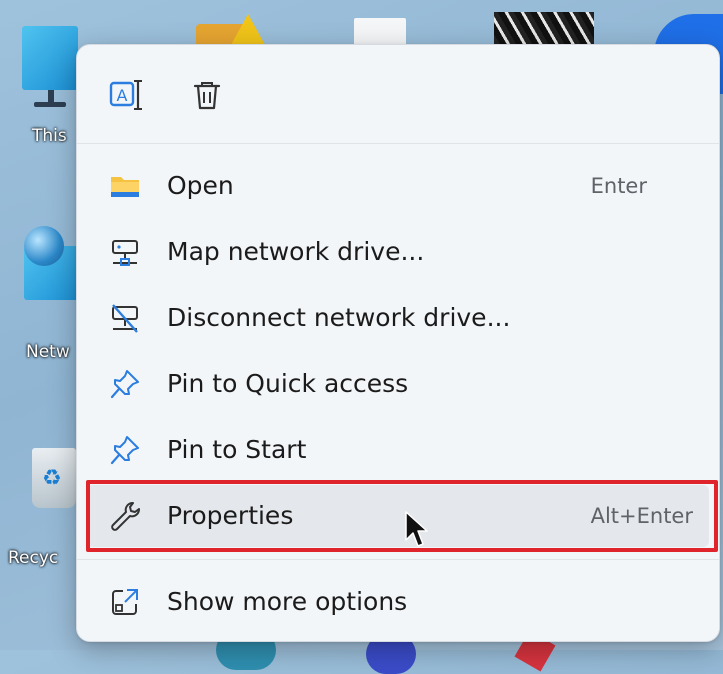 Image resolution: width=723 pixels, height=674 pixels. I want to click on rename-button: A, so click(125, 95).